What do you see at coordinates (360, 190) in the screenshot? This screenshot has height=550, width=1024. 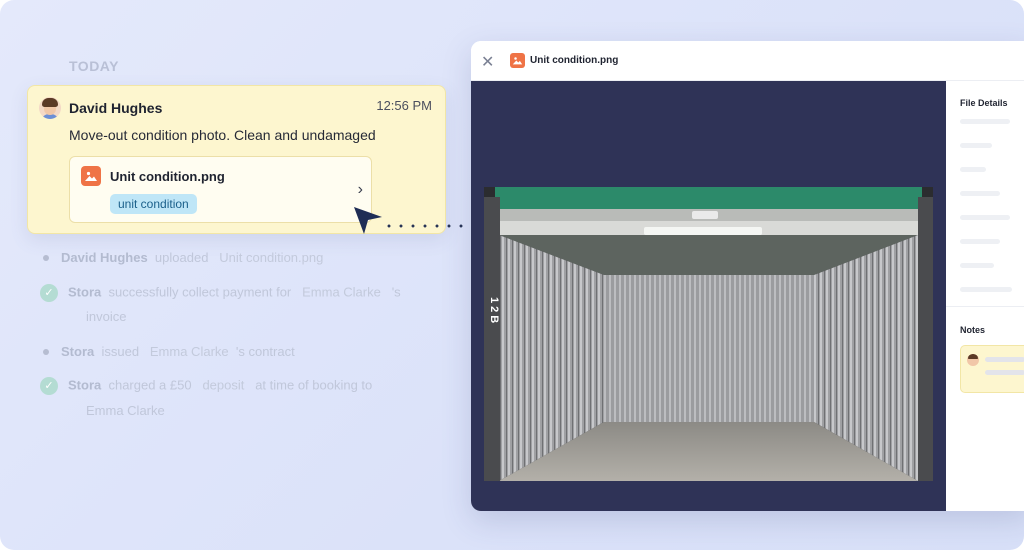 I see `chevron-right-icon: ›` at bounding box center [360, 190].